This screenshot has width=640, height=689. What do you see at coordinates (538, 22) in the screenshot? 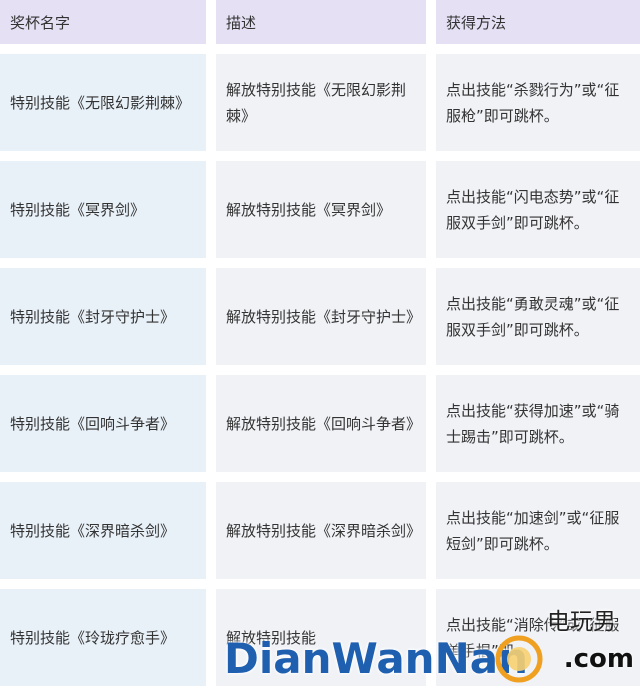
I see `header-how-to-obtain: 获得方法` at bounding box center [538, 22].